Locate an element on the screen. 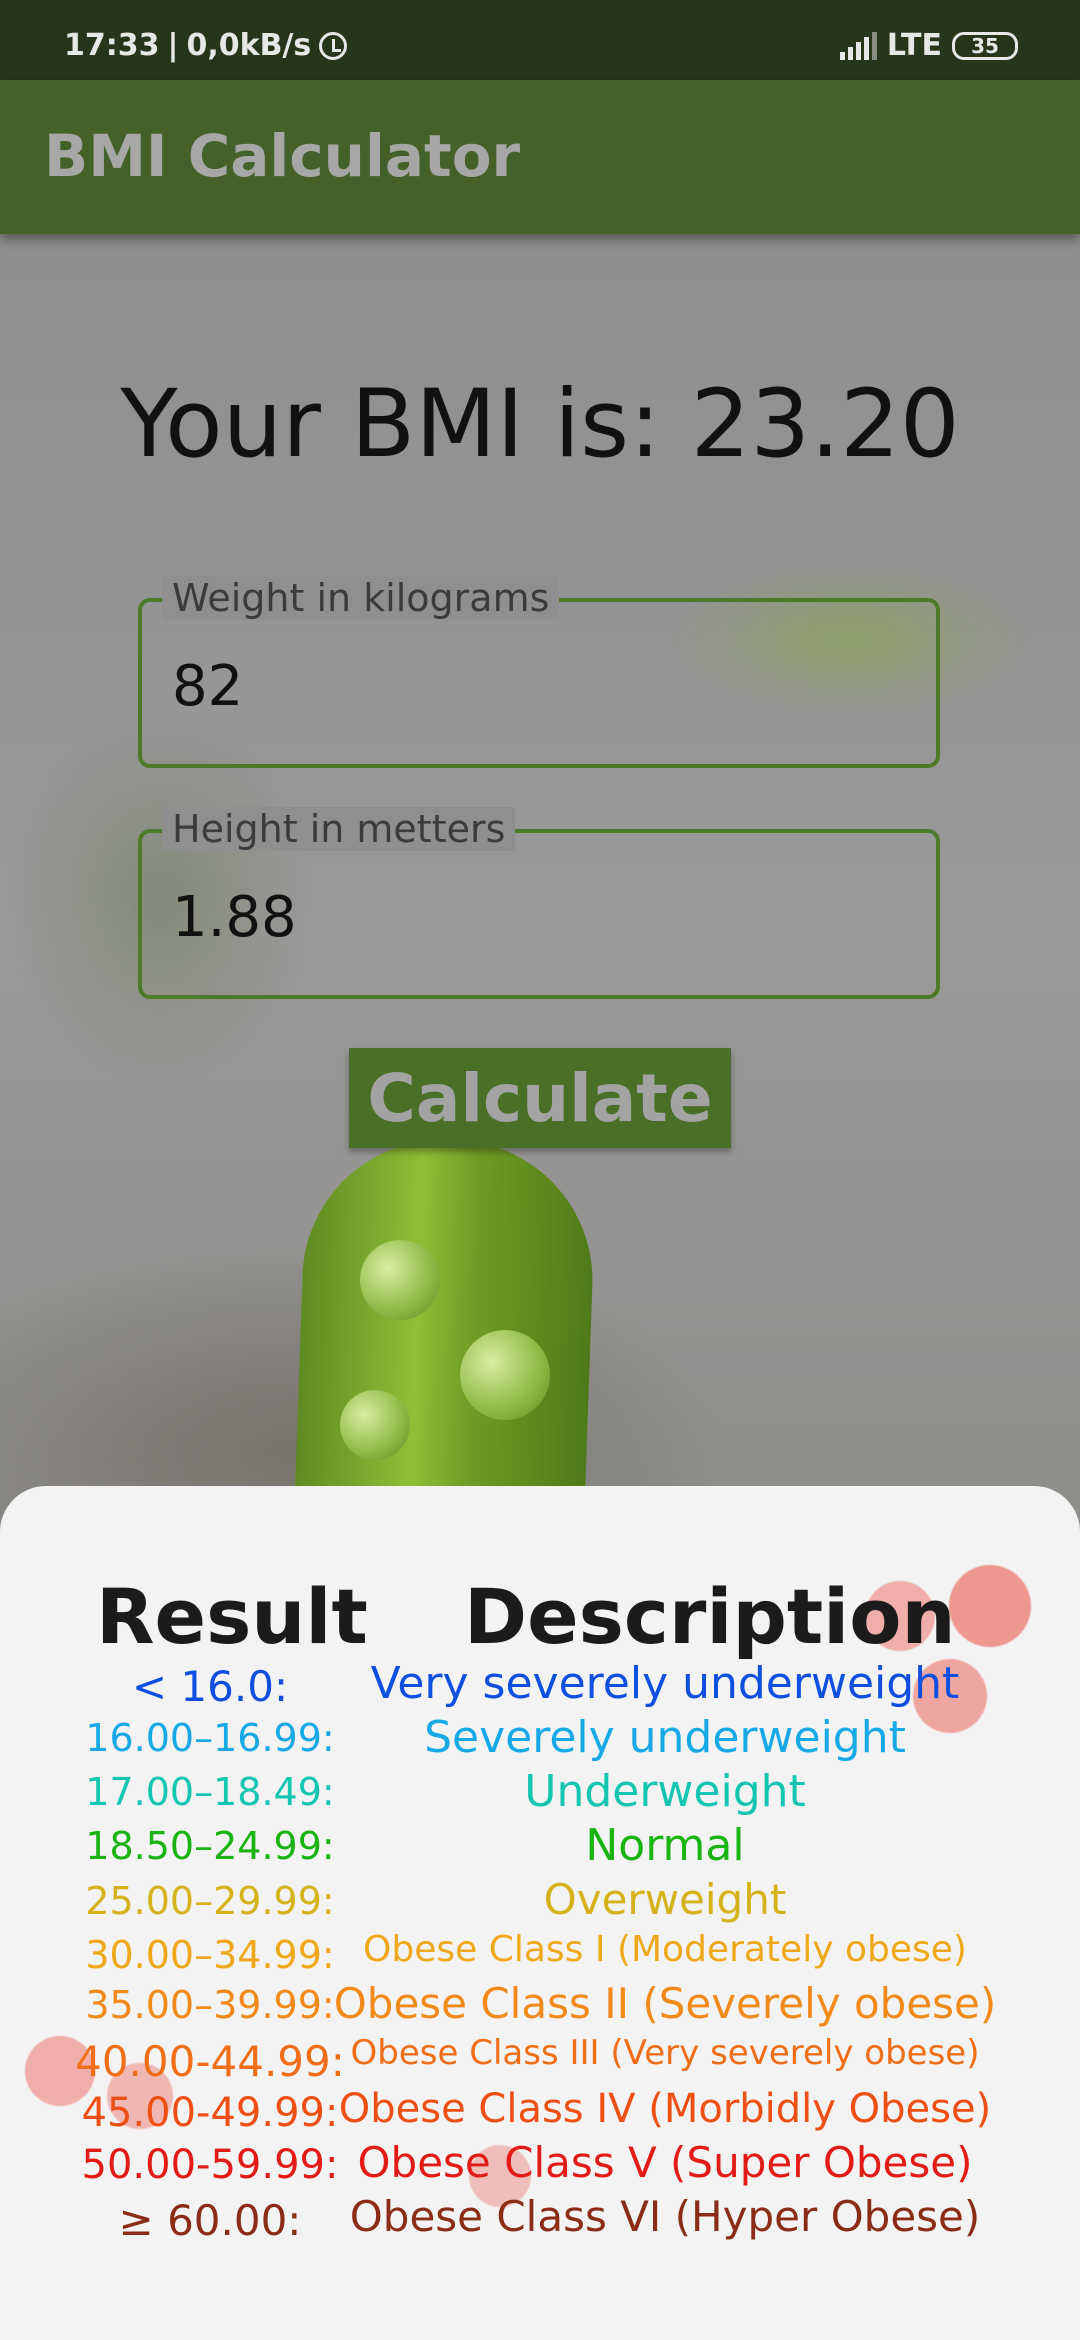  calculate-button: Calculate is located at coordinates (540, 1098).